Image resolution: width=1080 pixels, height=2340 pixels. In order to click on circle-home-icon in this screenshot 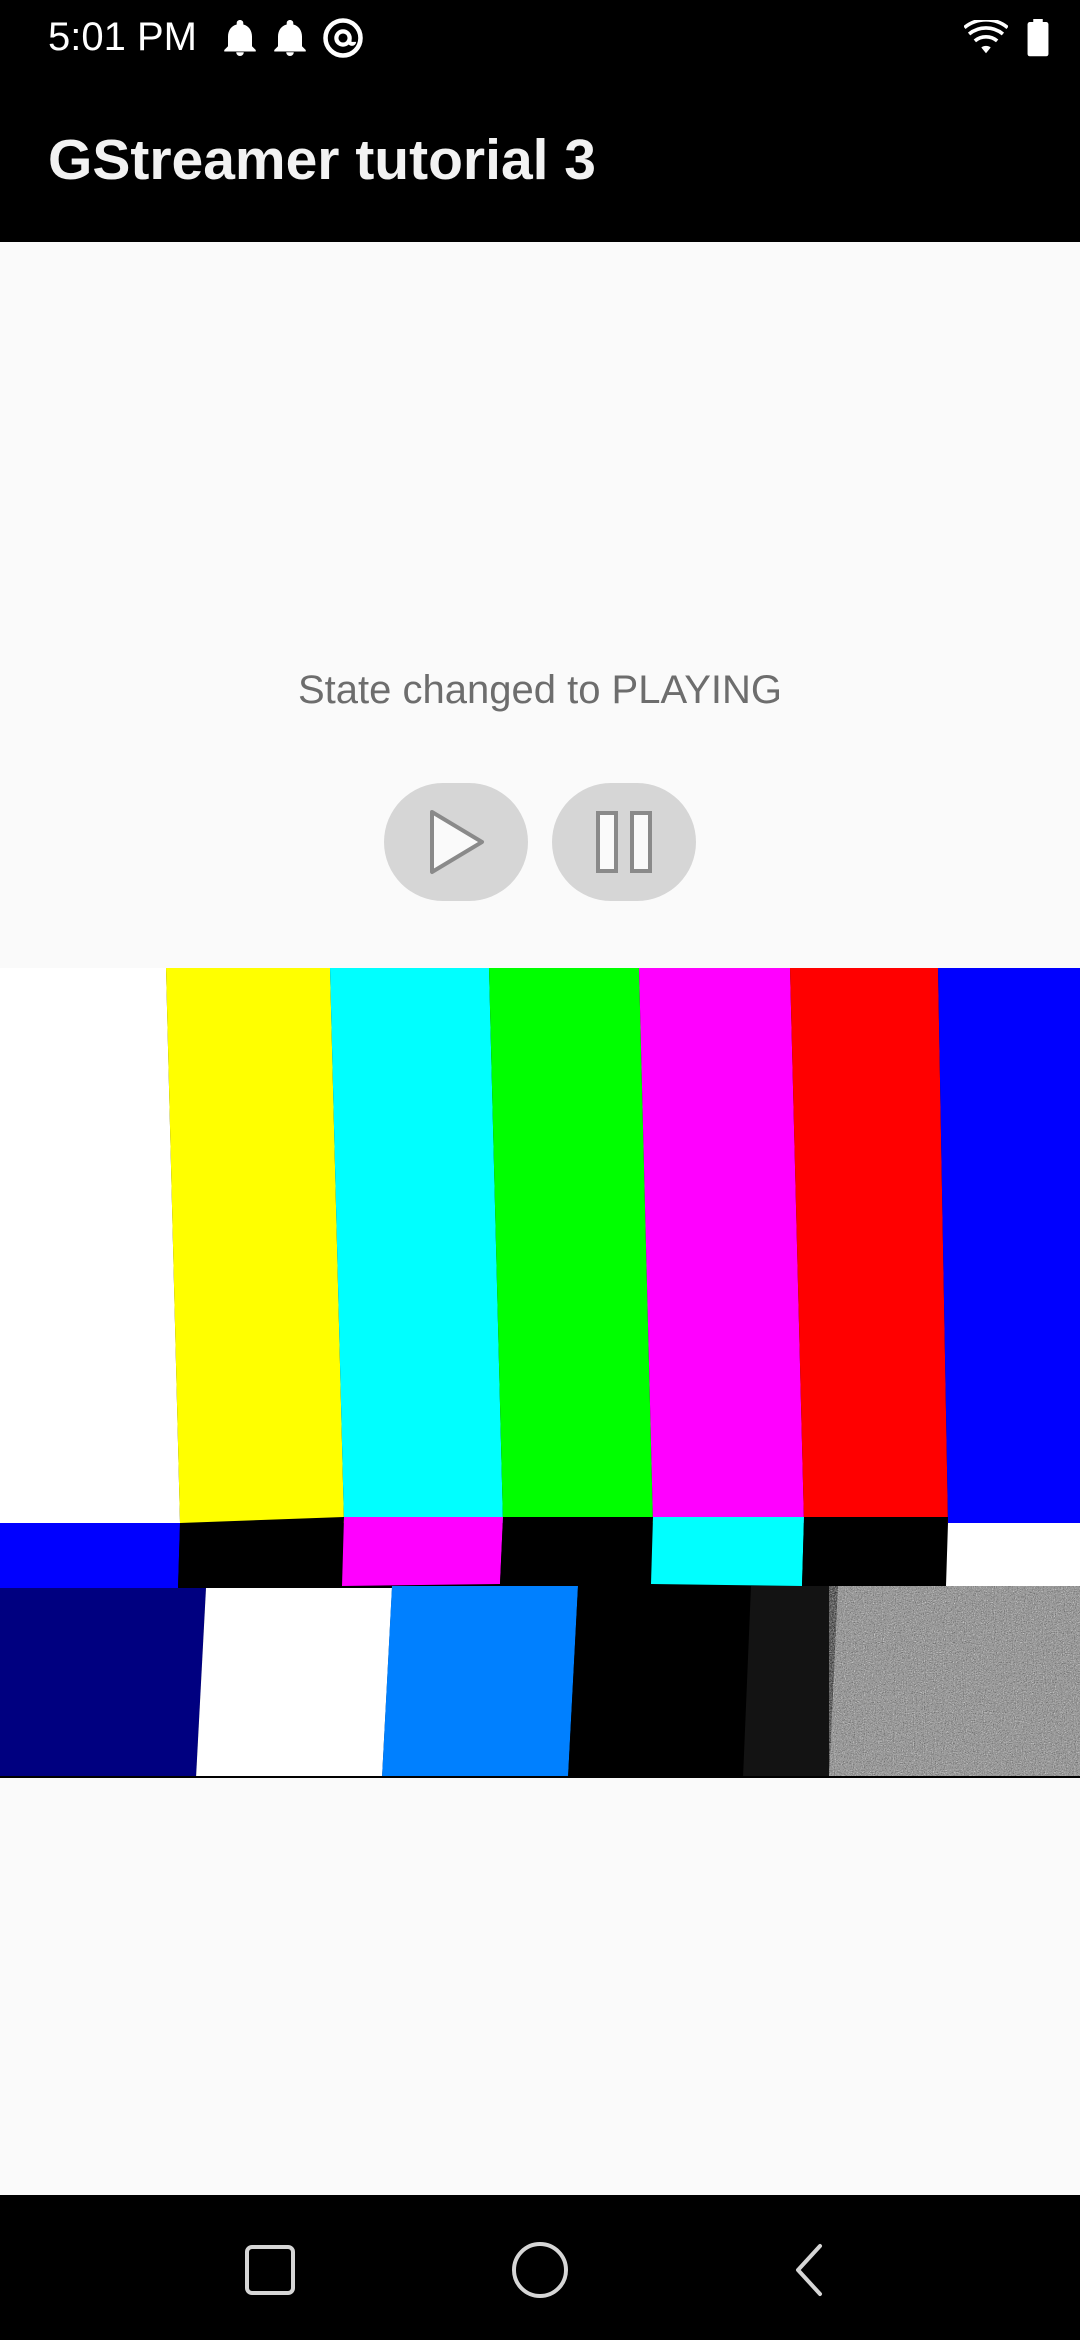, I will do `click(540, 2270)`.